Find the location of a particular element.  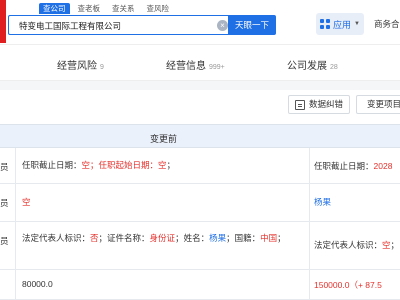

cell-text-segment: （+ 87.5 is located at coordinates (365, 285).